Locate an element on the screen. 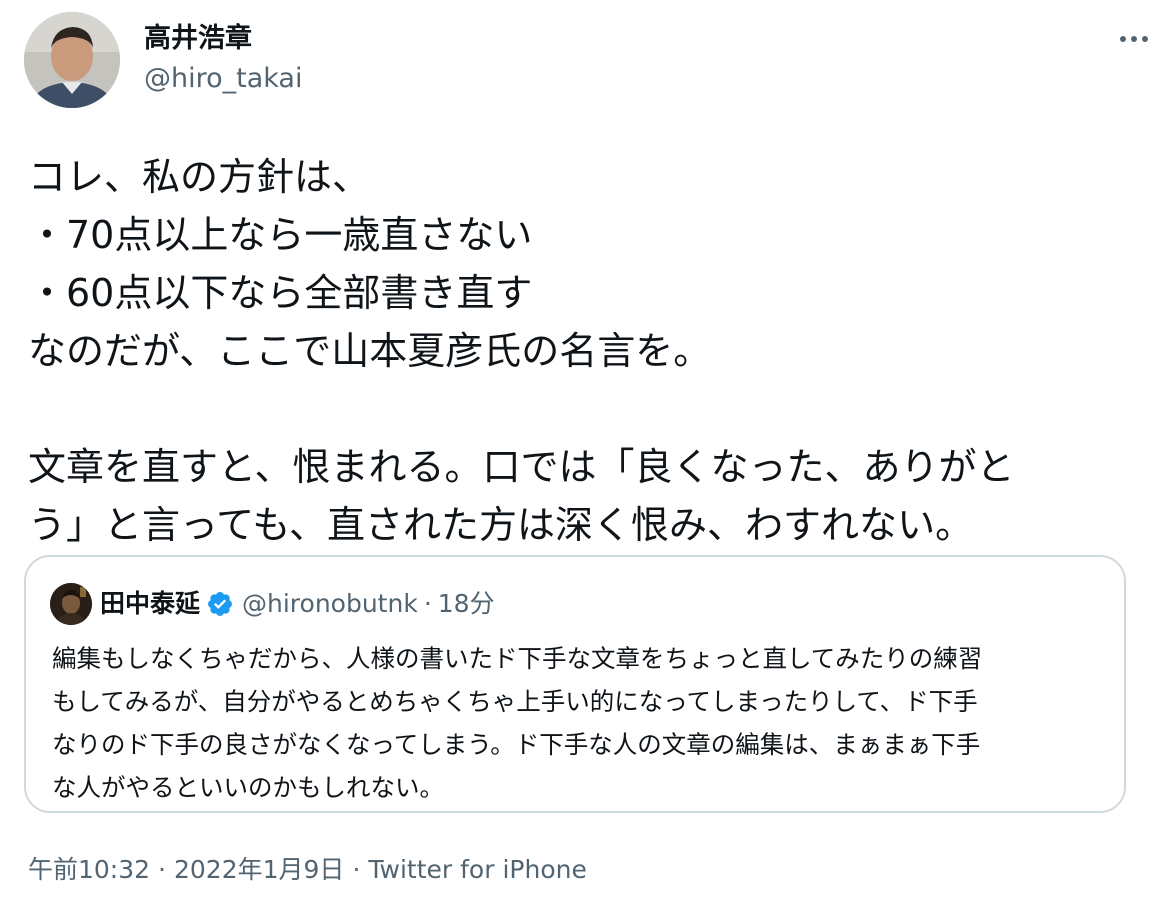  quoted-author-avatar-image is located at coordinates (71, 604).